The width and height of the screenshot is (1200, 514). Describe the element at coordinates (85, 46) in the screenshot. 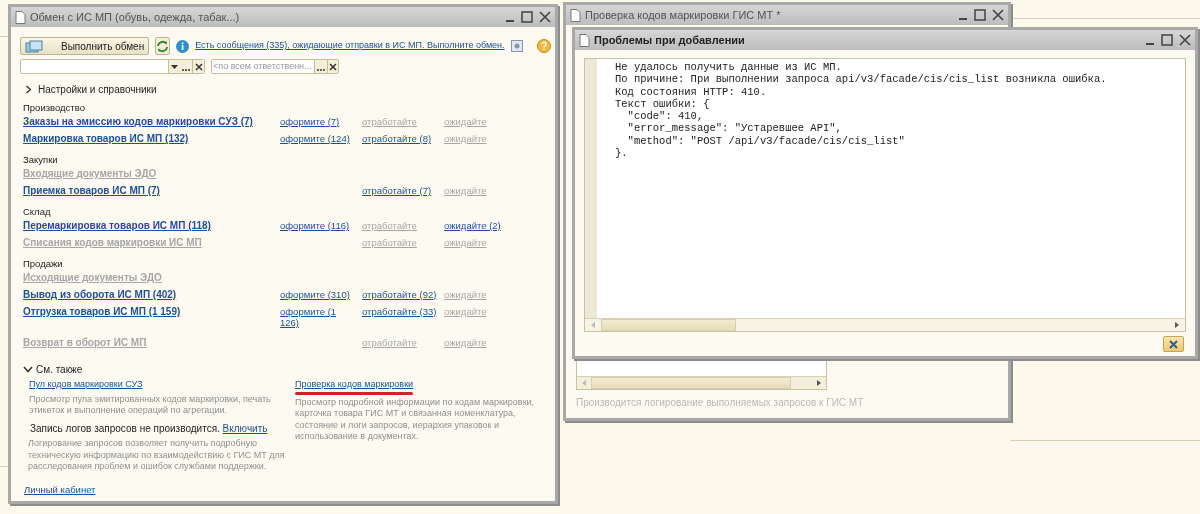

I see `exchange-button: Выполнить обмен` at that location.